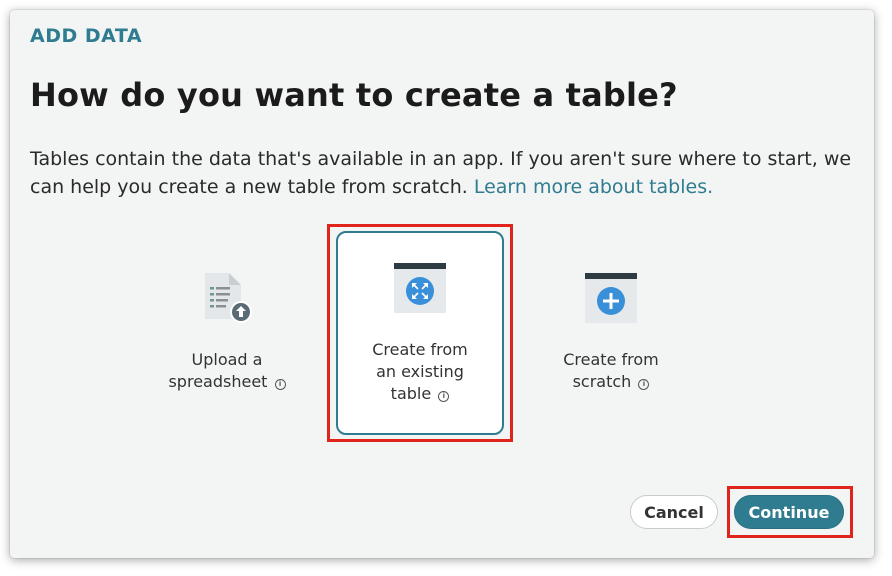 Image resolution: width=892 pixels, height=576 pixels. What do you see at coordinates (354, 95) in the screenshot?
I see `dialog-title: How do you want to create a table?` at bounding box center [354, 95].